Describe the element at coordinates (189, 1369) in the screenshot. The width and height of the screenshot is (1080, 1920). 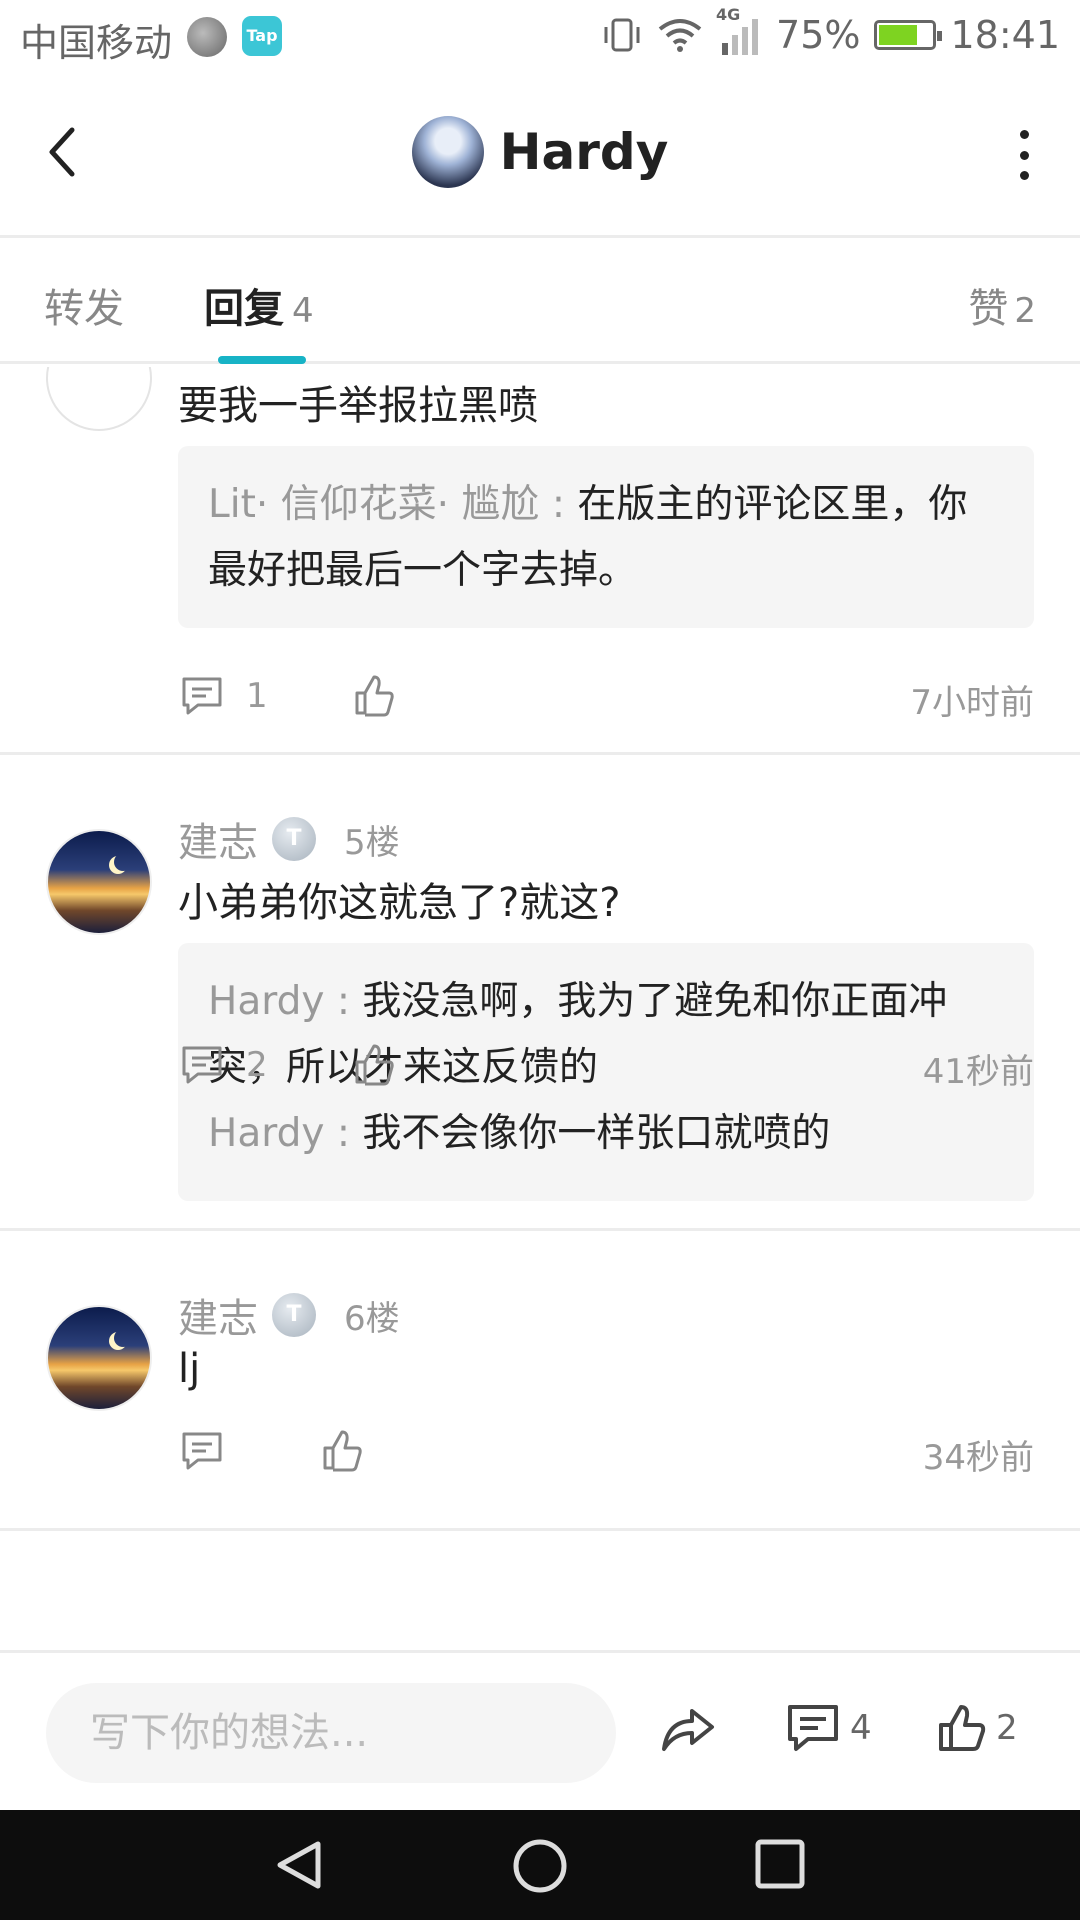
I see `reply-content: lj` at that location.